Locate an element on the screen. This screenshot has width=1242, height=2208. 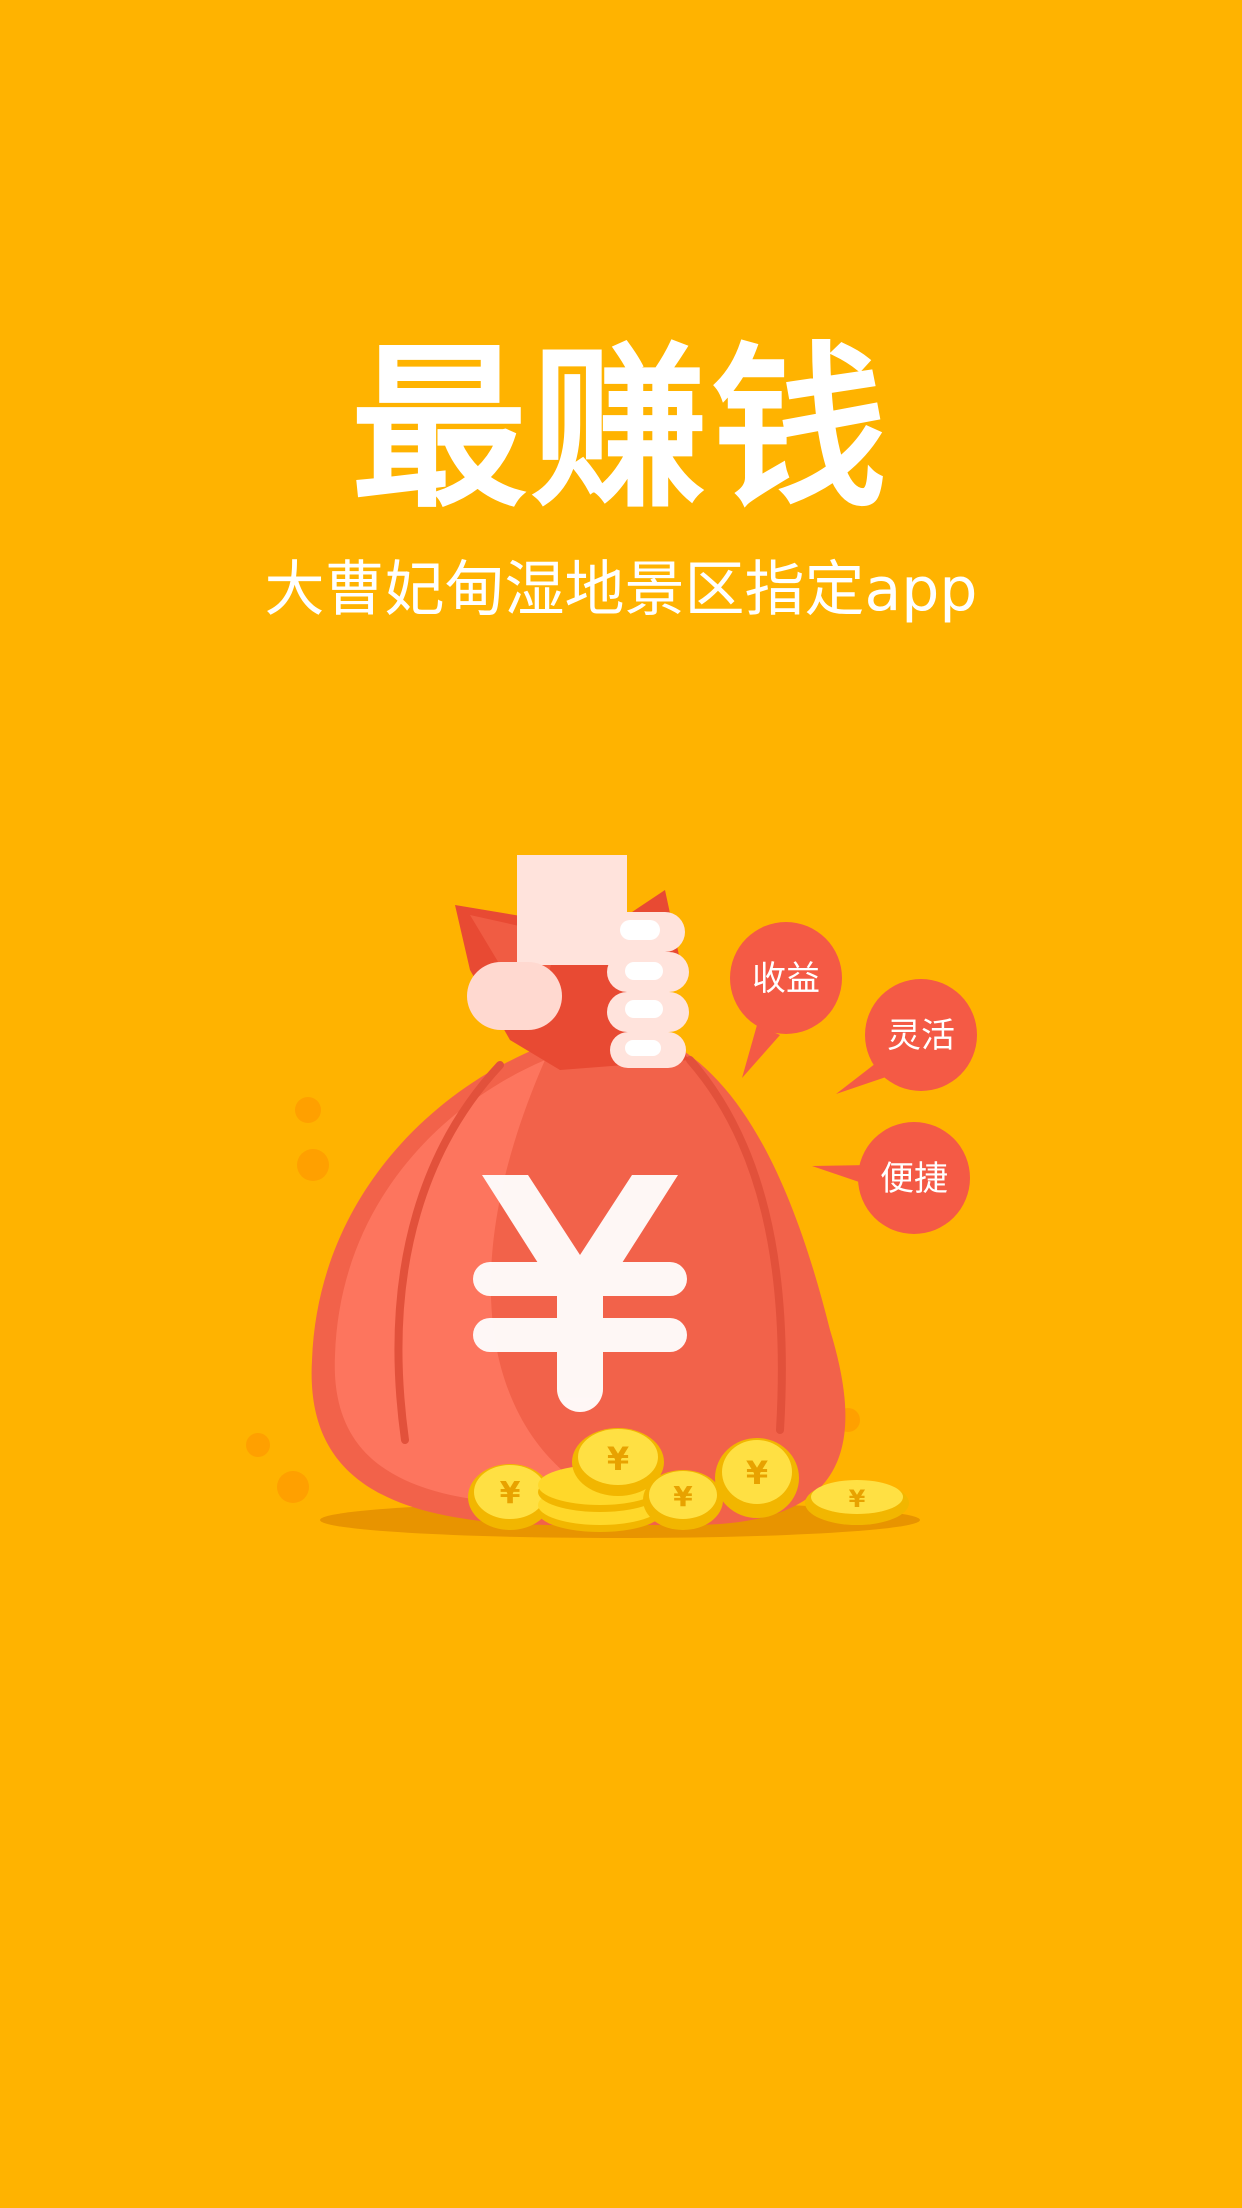
bubble-bianjie: 便捷 is located at coordinates (891, 1178).